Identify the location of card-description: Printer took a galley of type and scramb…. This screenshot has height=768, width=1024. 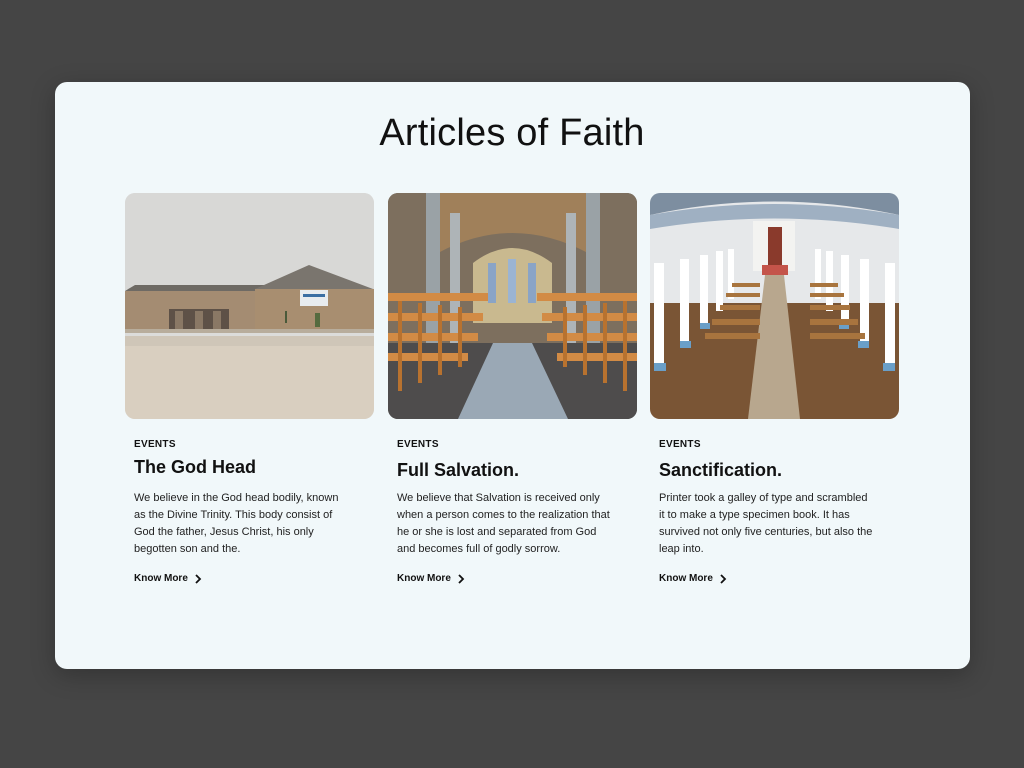
(766, 523).